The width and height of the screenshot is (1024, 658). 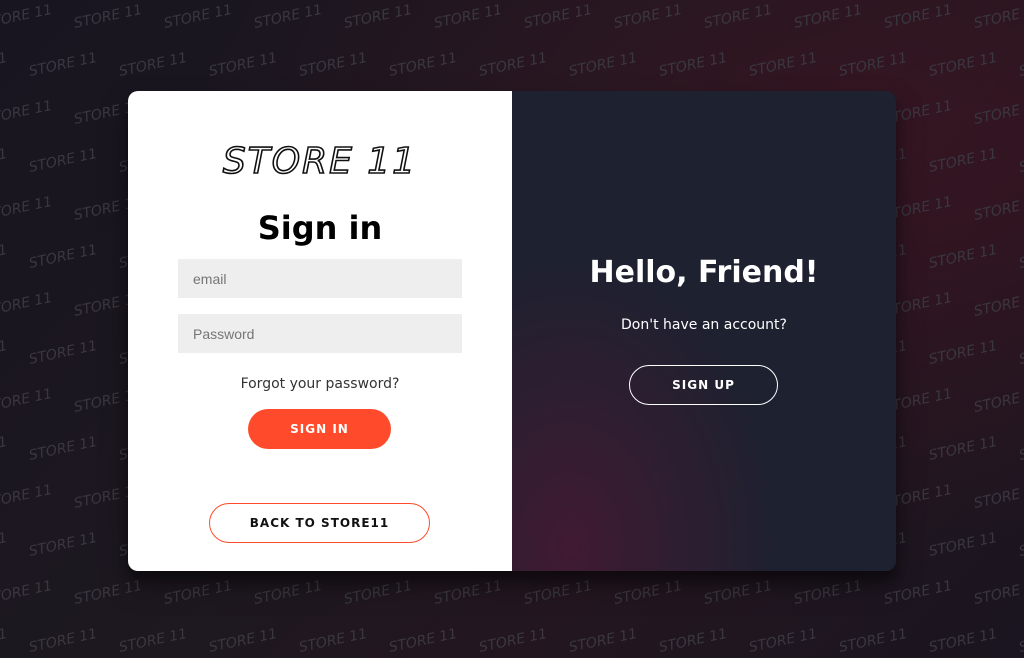 What do you see at coordinates (320, 384) in the screenshot?
I see `forgot-password-link: Forgot your password?` at bounding box center [320, 384].